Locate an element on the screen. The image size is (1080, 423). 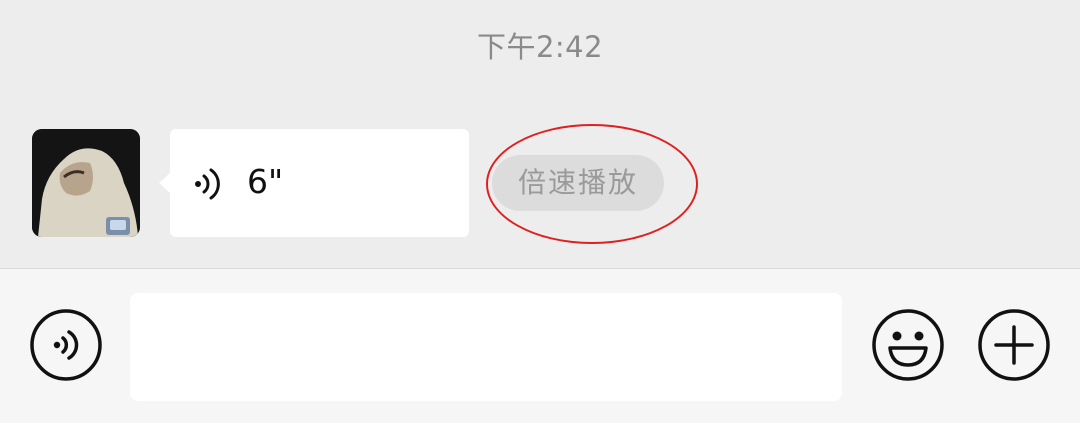
voice-duration: 6" is located at coordinates (265, 181).